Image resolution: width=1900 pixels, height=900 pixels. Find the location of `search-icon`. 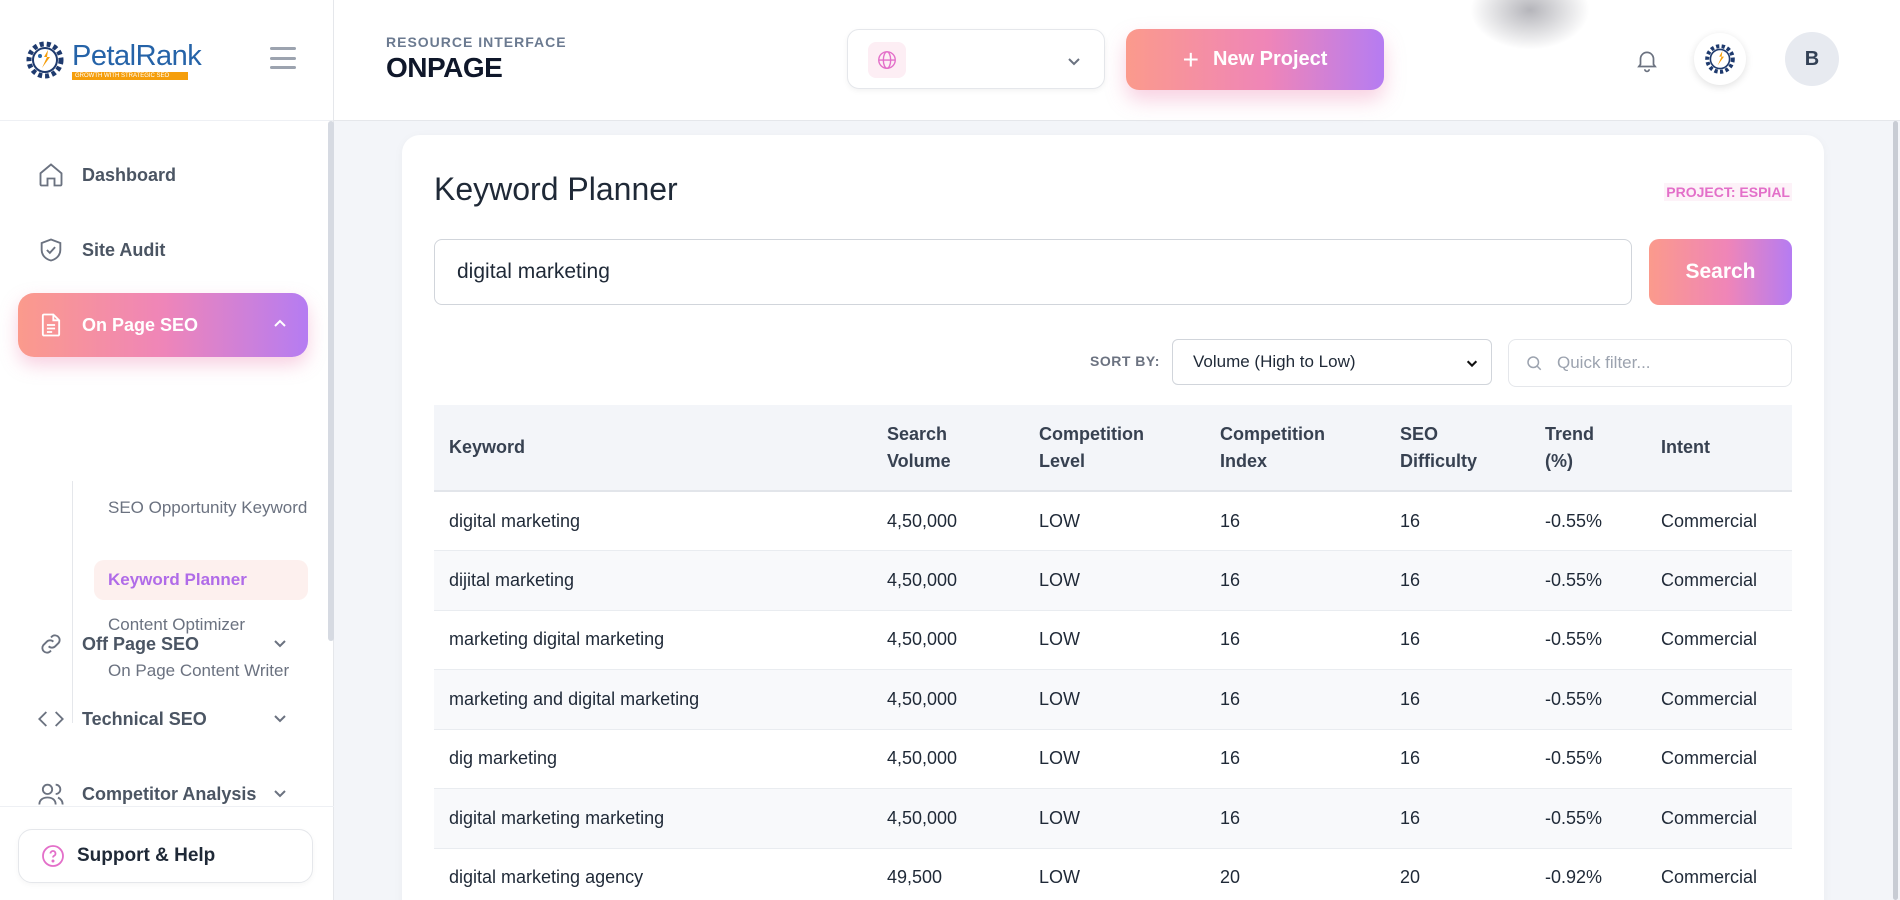

search-icon is located at coordinates (1534, 363).